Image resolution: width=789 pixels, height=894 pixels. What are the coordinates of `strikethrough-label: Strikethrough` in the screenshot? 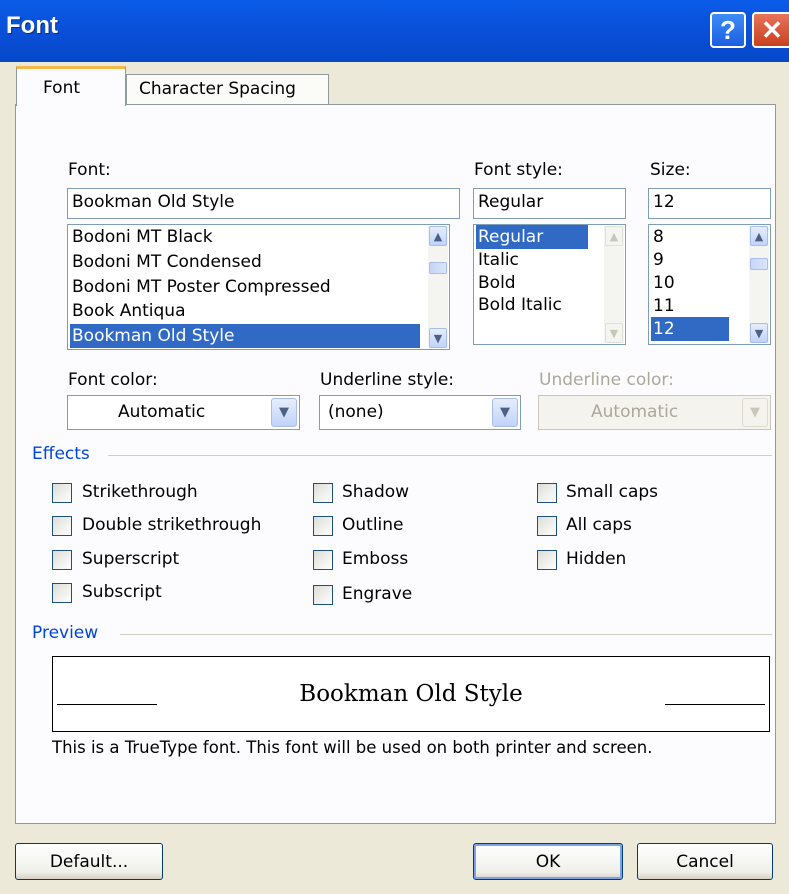 It's located at (140, 492).